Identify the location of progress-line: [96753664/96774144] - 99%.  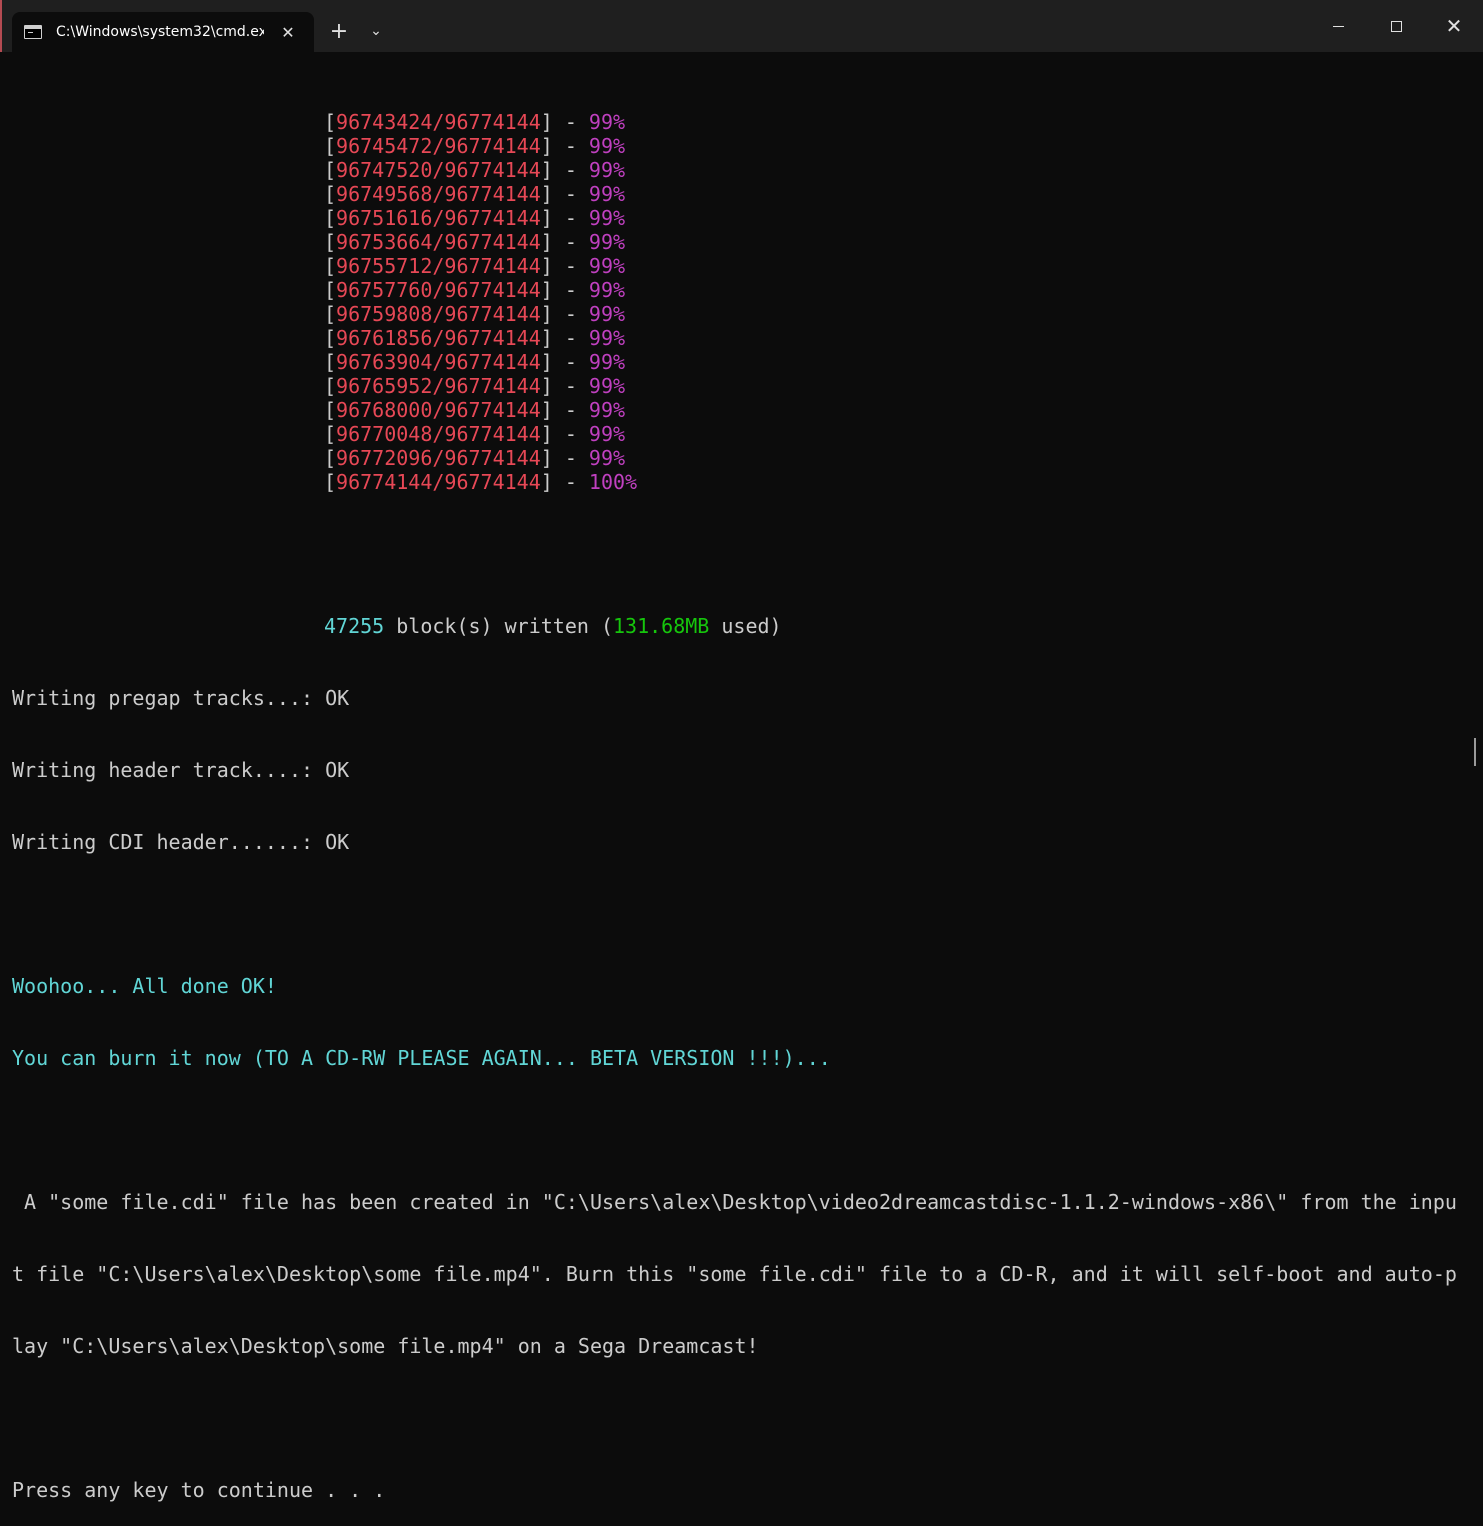
(475, 242).